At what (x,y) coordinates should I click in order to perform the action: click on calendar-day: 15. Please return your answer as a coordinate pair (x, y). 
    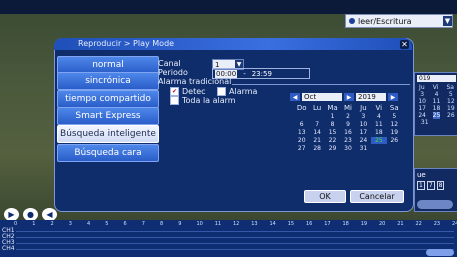
    Looking at the image, I should click on (332, 132).